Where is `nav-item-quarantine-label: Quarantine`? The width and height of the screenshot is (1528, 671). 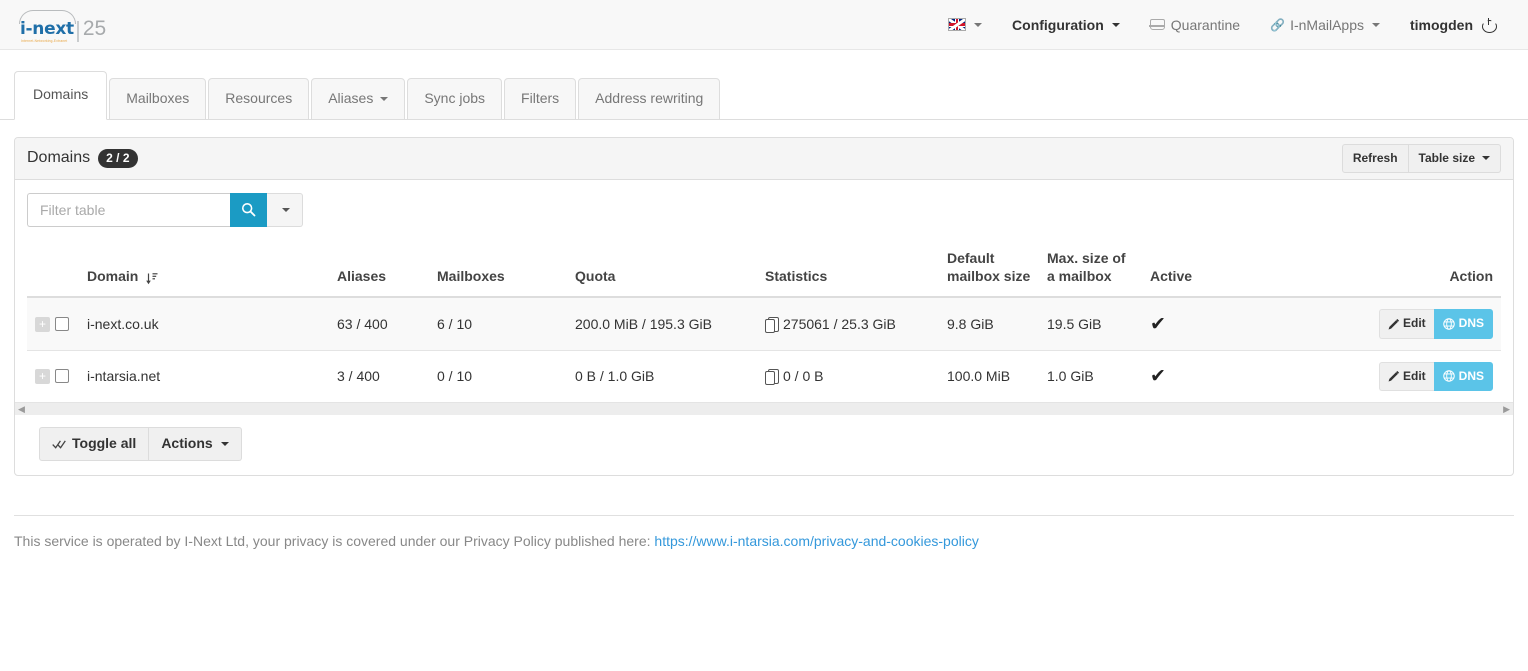 nav-item-quarantine-label: Quarantine is located at coordinates (1205, 24).